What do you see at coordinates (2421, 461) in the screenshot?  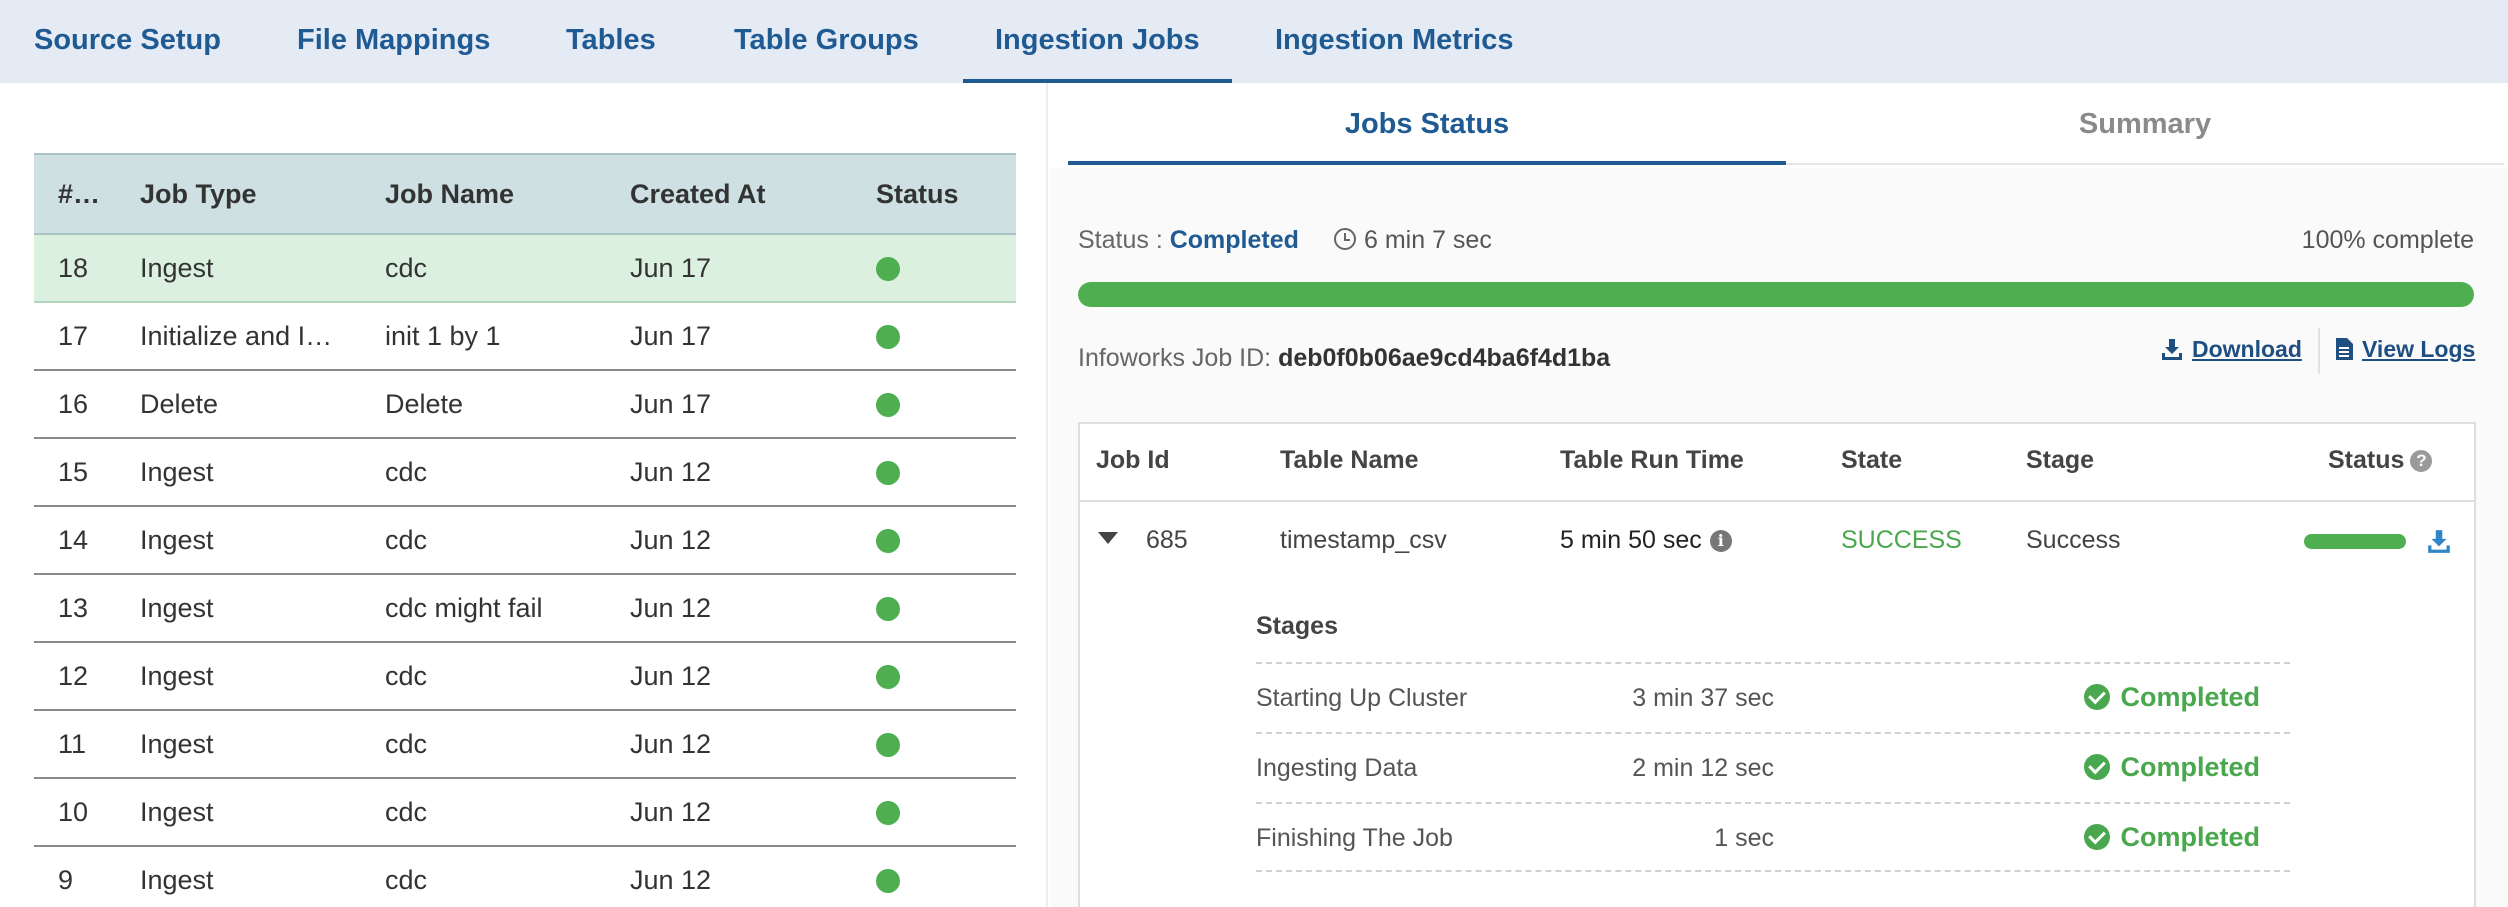 I see `help-icon: ?` at bounding box center [2421, 461].